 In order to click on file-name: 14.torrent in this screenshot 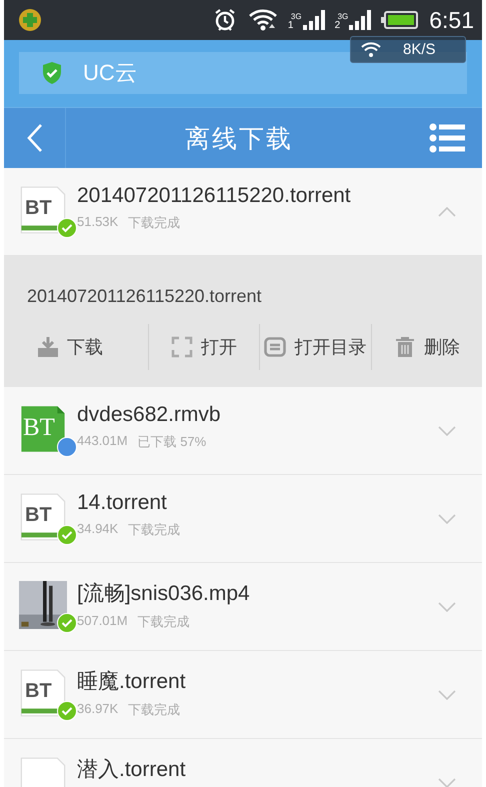, I will do `click(122, 503)`.